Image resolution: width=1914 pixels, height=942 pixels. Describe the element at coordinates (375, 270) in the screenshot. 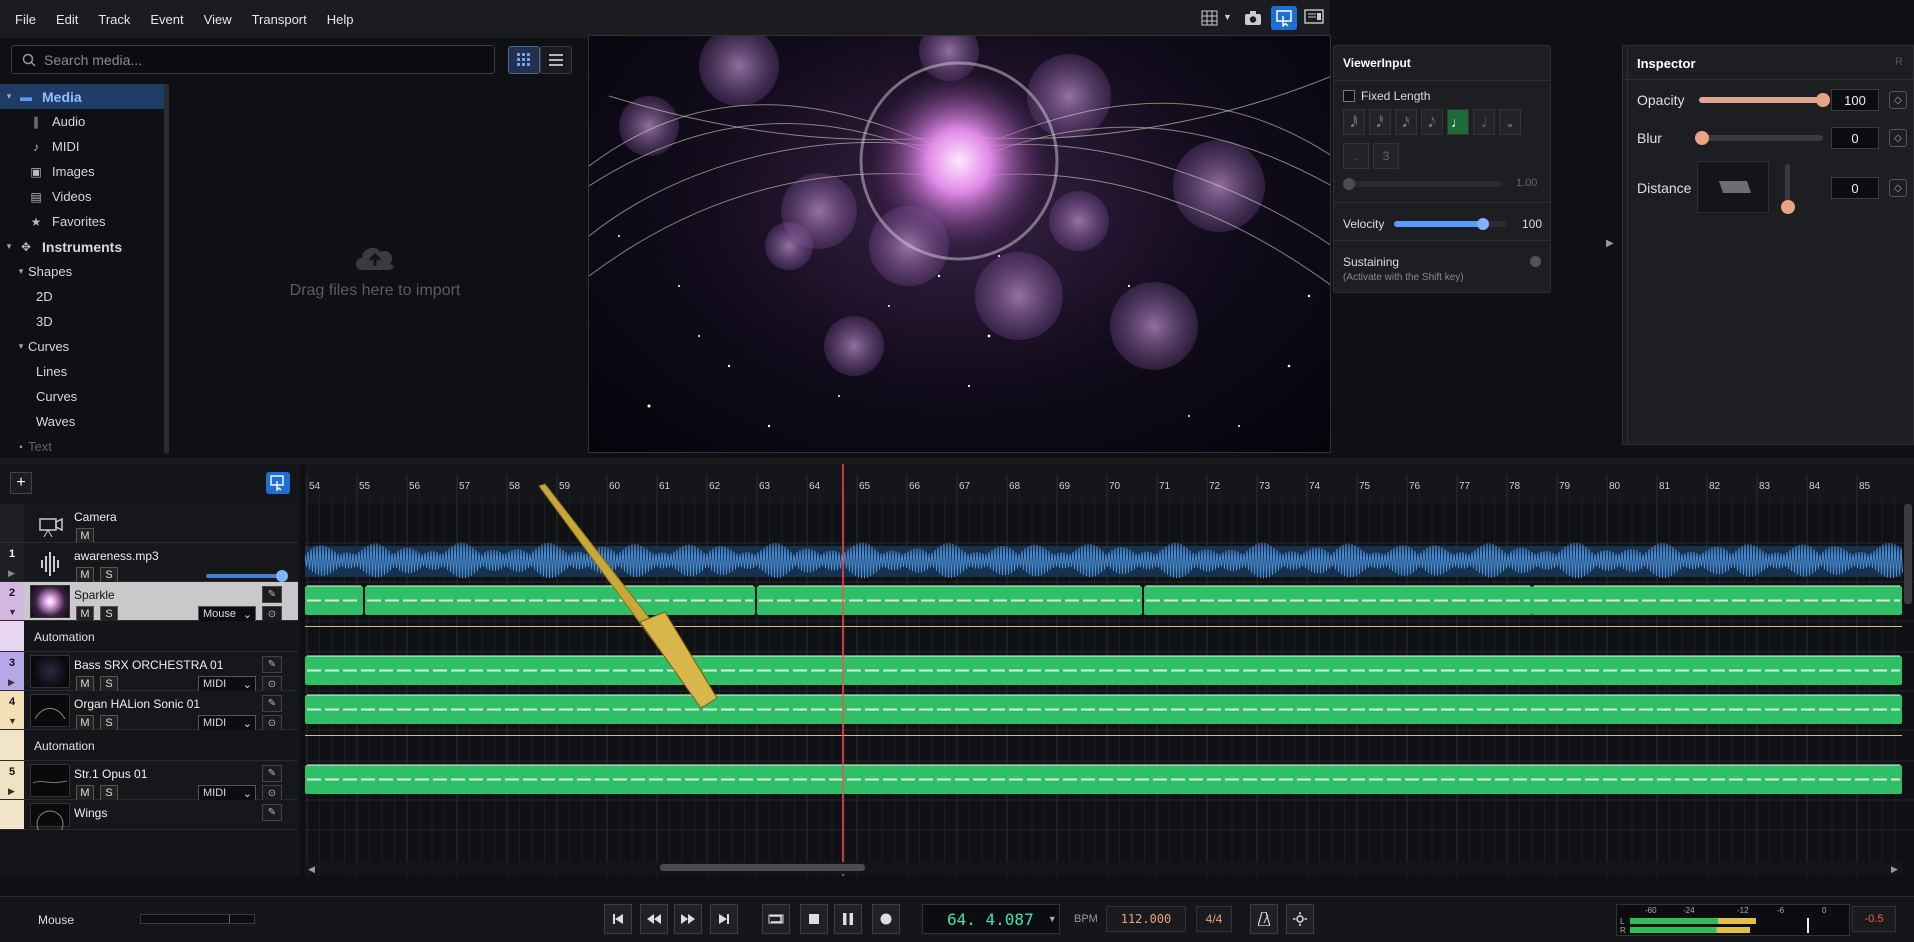

I see `import-dropzone: Drag files here to import` at that location.